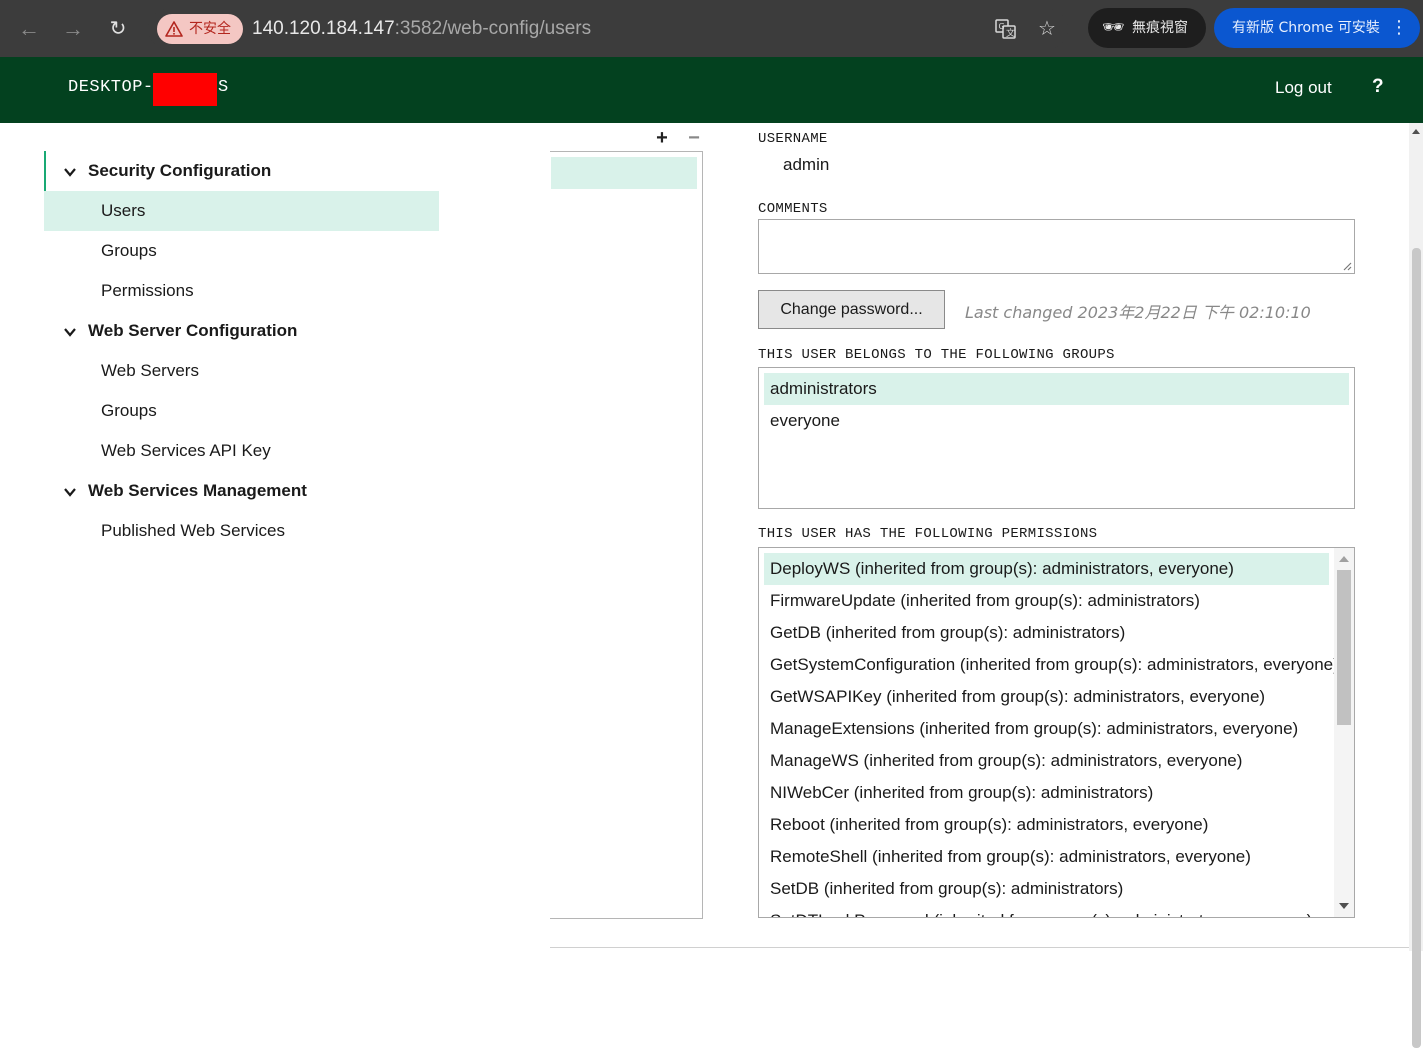 The height and width of the screenshot is (1048, 1423). I want to click on forward-arrow-icon: →, so click(73, 29).